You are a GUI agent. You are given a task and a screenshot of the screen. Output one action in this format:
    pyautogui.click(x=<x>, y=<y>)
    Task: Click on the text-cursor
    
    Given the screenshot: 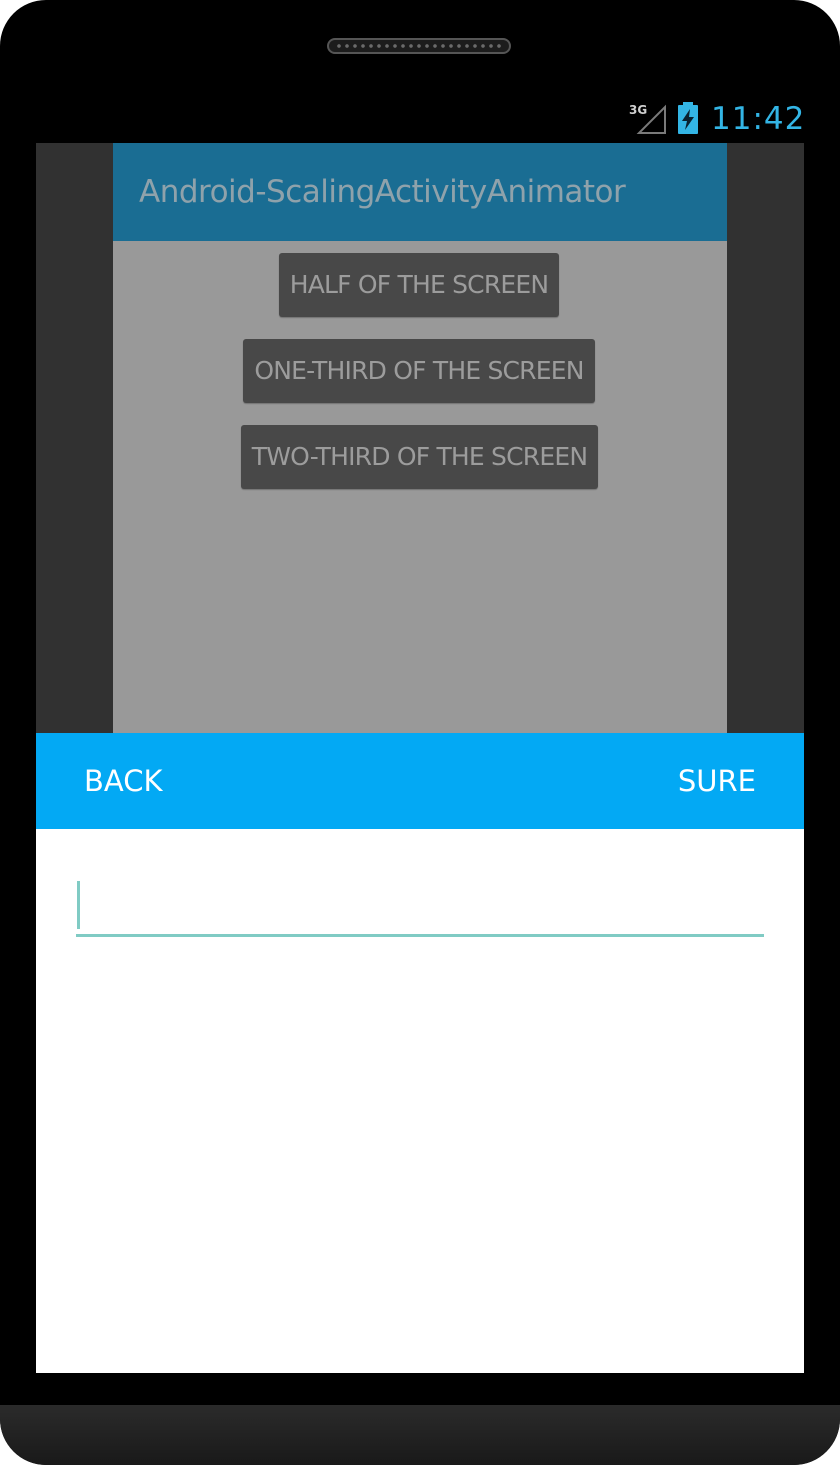 What is the action you would take?
    pyautogui.click(x=78, y=905)
    